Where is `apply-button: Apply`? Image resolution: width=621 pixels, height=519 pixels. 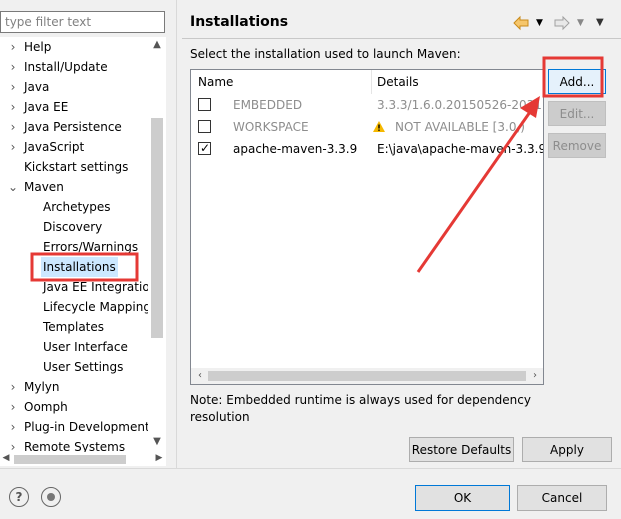 apply-button: Apply is located at coordinates (567, 449).